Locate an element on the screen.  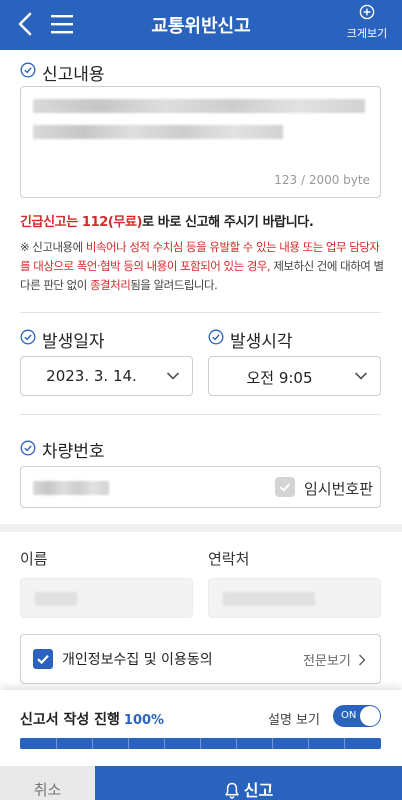
temp-plate-checkbox is located at coordinates (285, 487).